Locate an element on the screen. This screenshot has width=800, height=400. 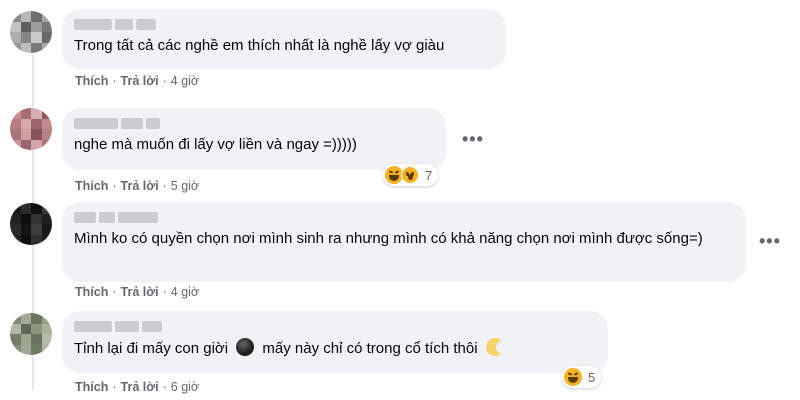
comment-text-part-2: mấy này chỉ có trong cổ tích thôi is located at coordinates (370, 348).